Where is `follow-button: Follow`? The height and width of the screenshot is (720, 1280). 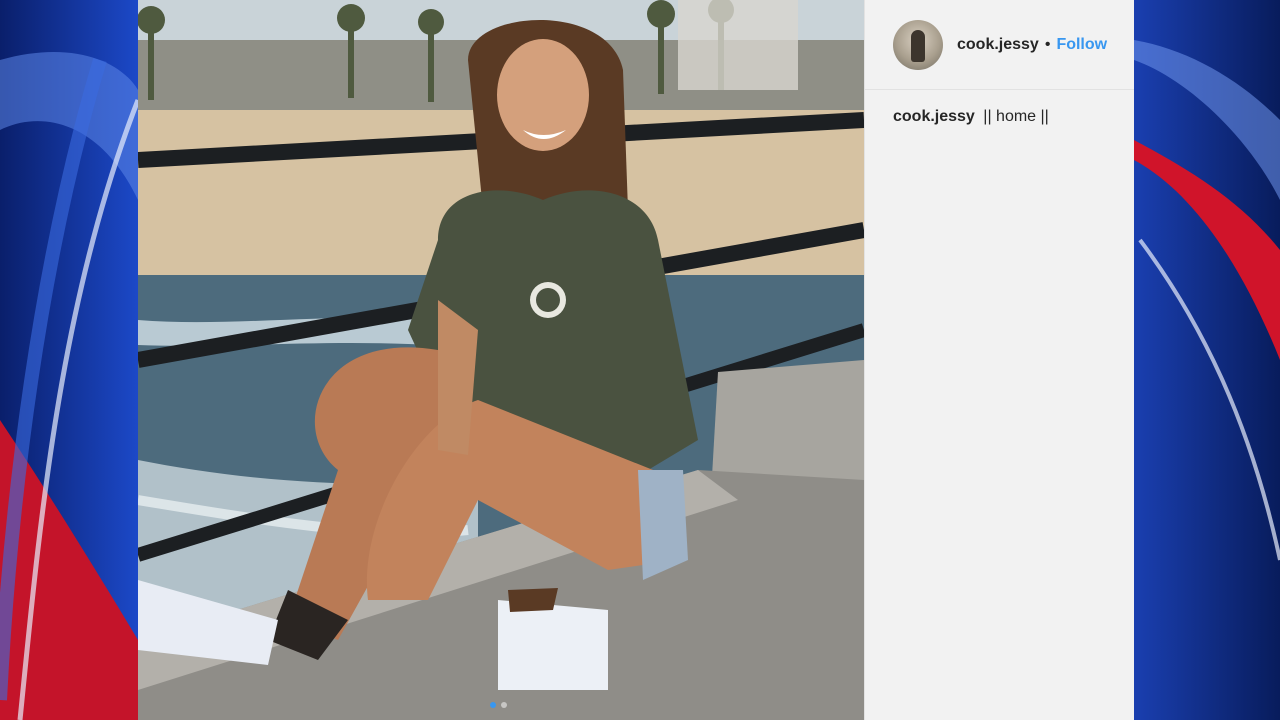 follow-button: Follow is located at coordinates (1081, 45).